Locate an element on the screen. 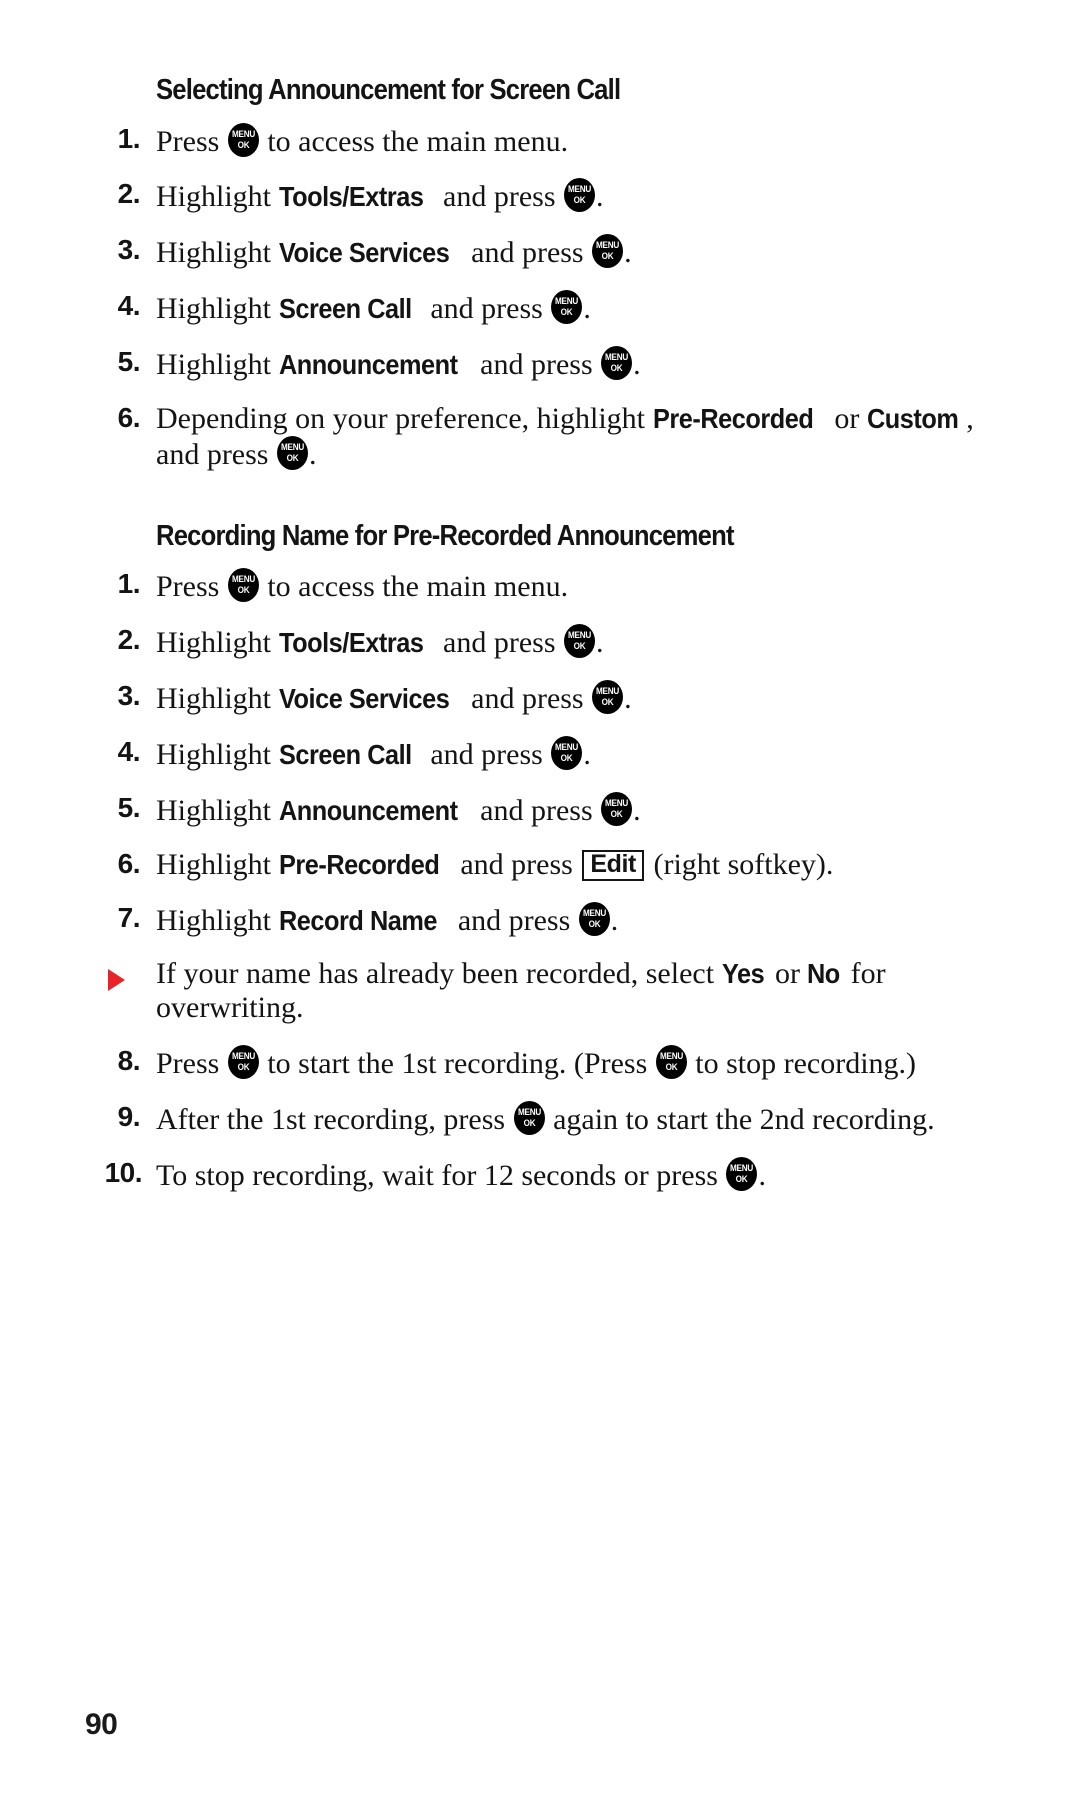 This screenshot has height=1800, width=1080. section-heading-selecting-announcement: Selecting Announcement for Screen Call is located at coordinates (388, 90).